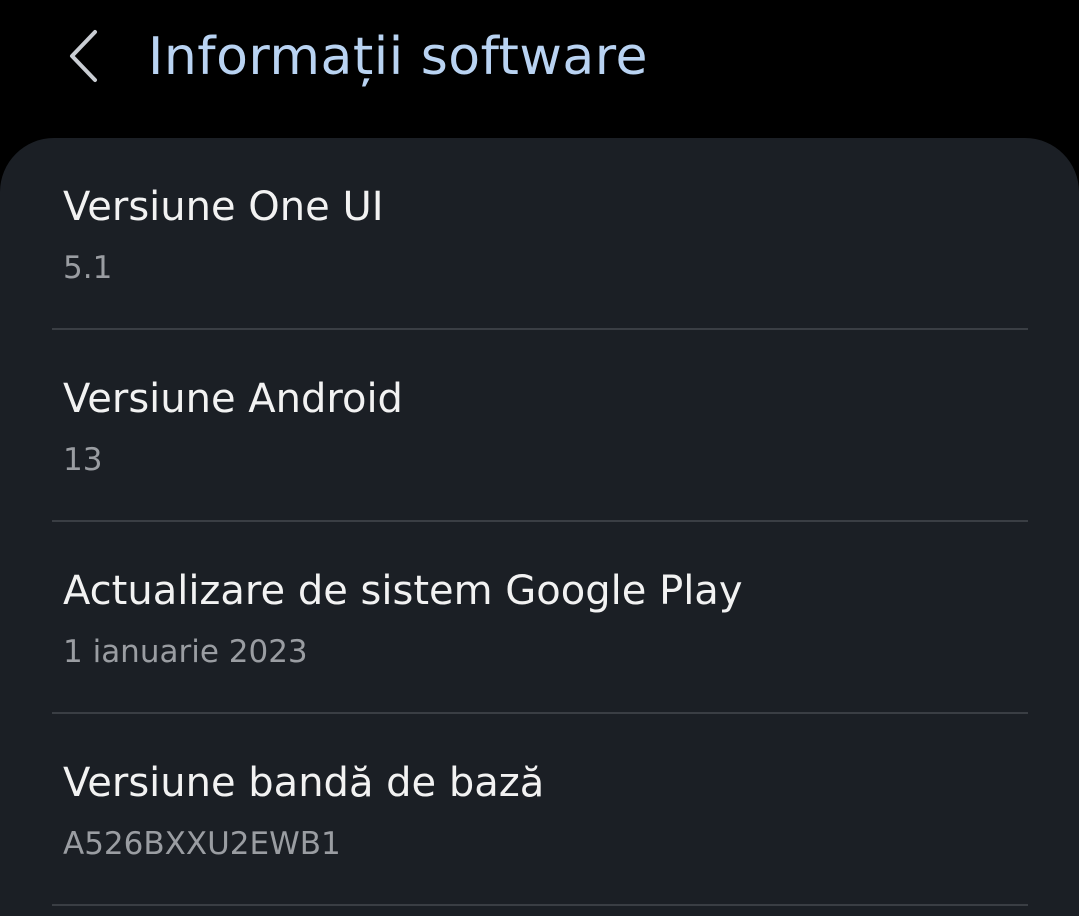 This screenshot has width=1079, height=916. I want to click on item-title: Versiune Android, so click(233, 399).